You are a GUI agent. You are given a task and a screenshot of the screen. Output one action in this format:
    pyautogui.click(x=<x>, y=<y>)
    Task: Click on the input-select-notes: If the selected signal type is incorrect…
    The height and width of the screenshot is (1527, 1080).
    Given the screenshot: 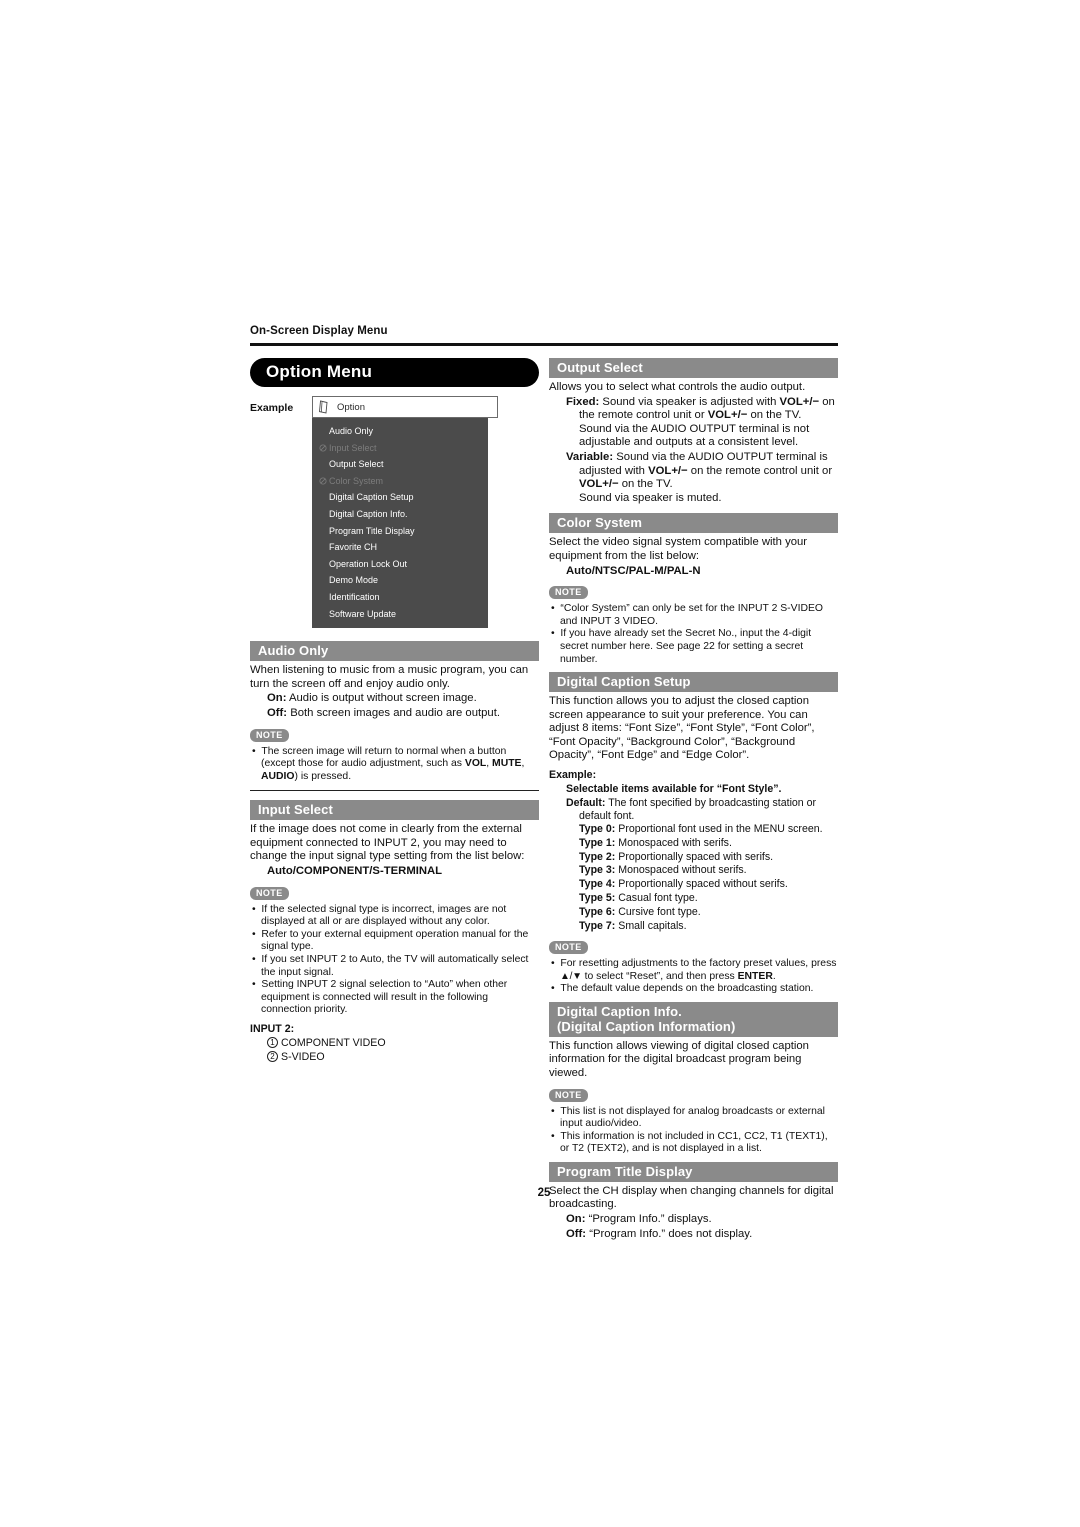 What is the action you would take?
    pyautogui.click(x=394, y=960)
    